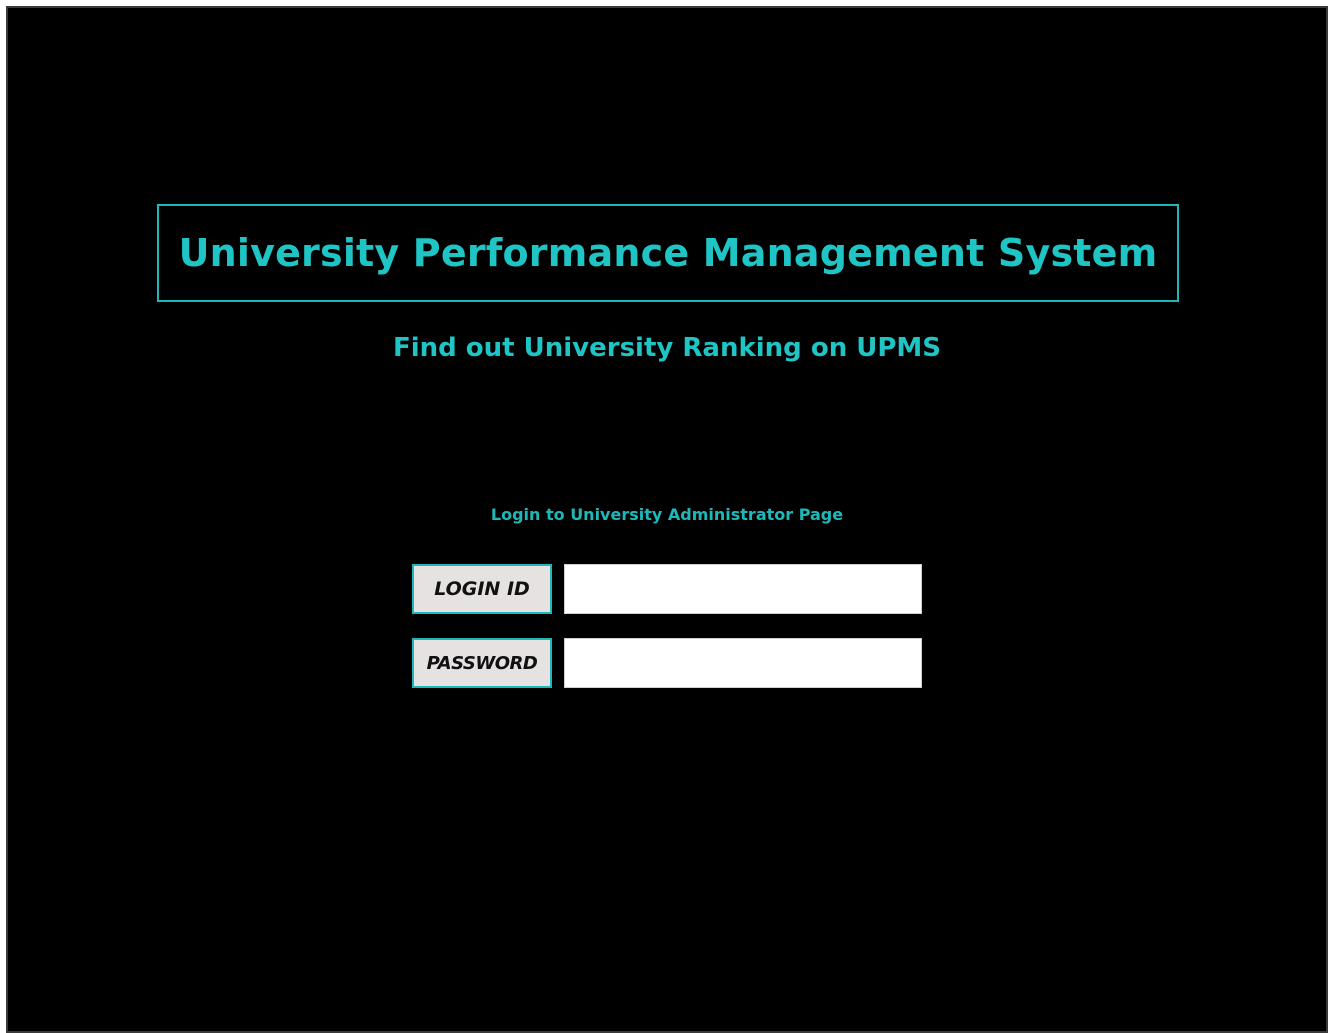 This screenshot has height=1033, width=1336. I want to click on page-subtitle: Find out University Ranking on UPMS, so click(667, 348).